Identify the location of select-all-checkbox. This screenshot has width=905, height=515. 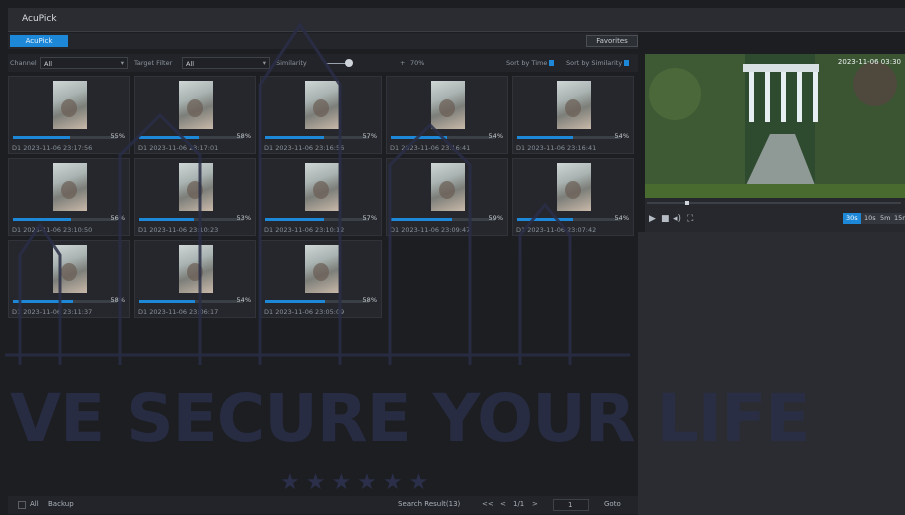
(22, 505).